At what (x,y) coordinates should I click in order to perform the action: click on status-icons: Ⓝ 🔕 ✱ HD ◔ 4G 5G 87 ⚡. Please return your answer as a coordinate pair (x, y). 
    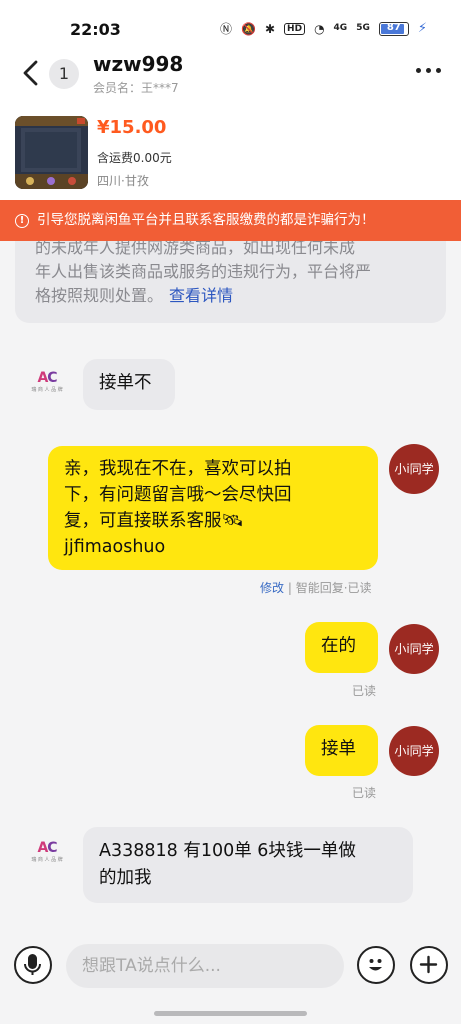
    Looking at the image, I should click on (323, 28).